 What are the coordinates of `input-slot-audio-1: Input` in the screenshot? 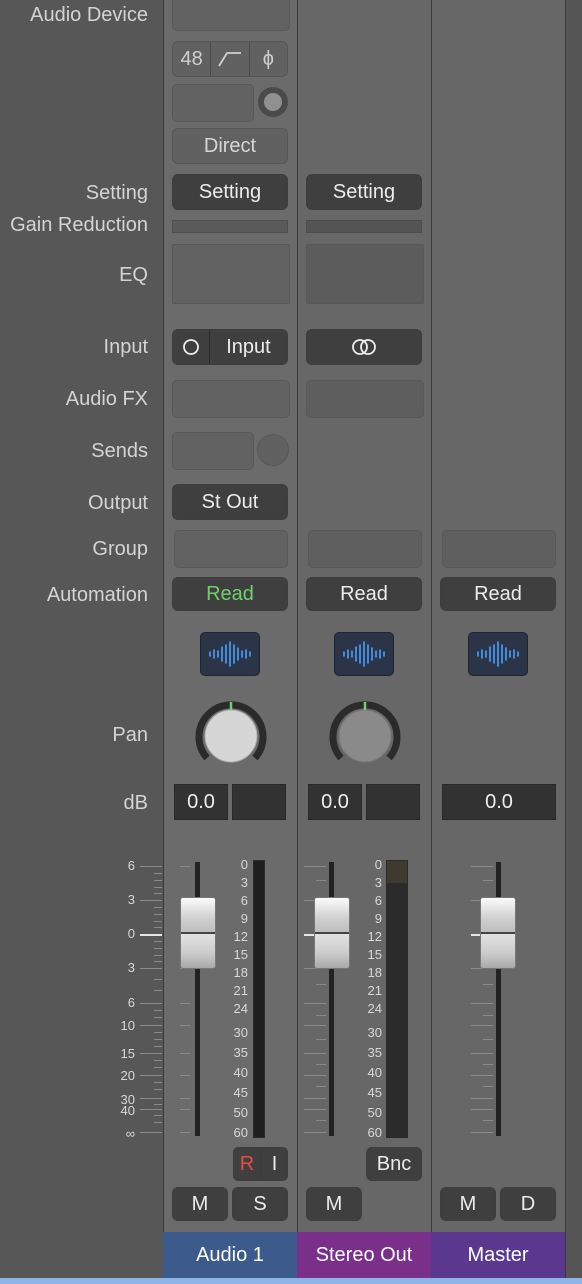 It's located at (230, 347).